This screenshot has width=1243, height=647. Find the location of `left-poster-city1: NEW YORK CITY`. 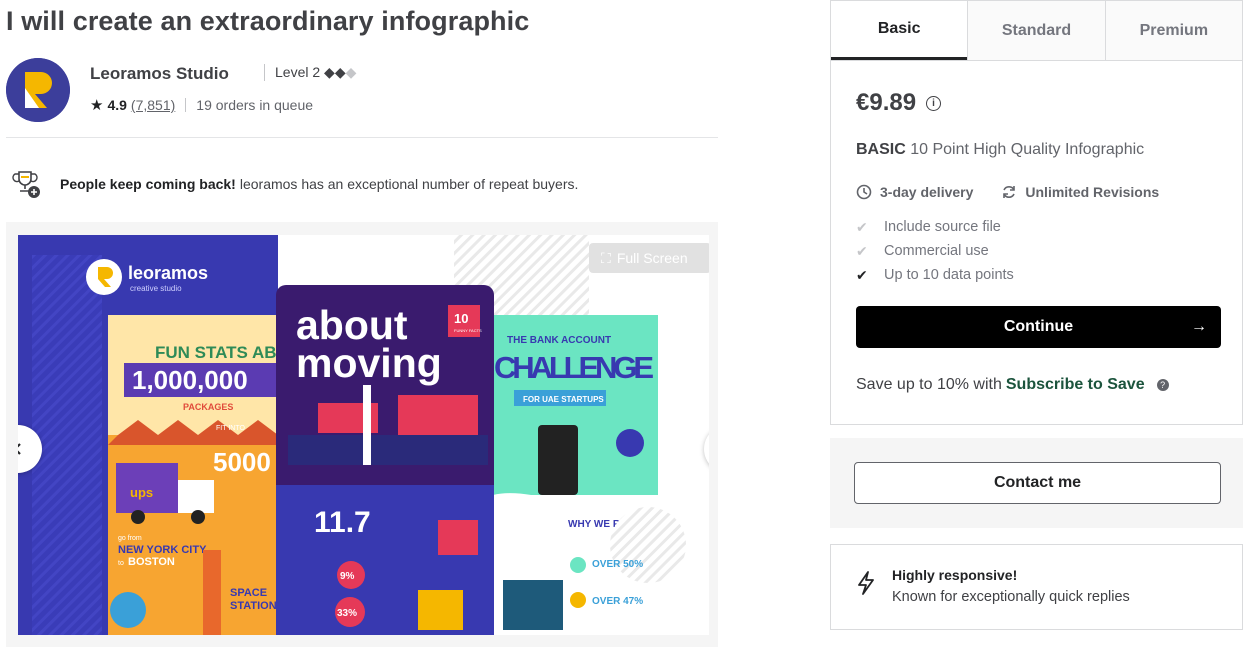

left-poster-city1: NEW YORK CITY is located at coordinates (162, 550).